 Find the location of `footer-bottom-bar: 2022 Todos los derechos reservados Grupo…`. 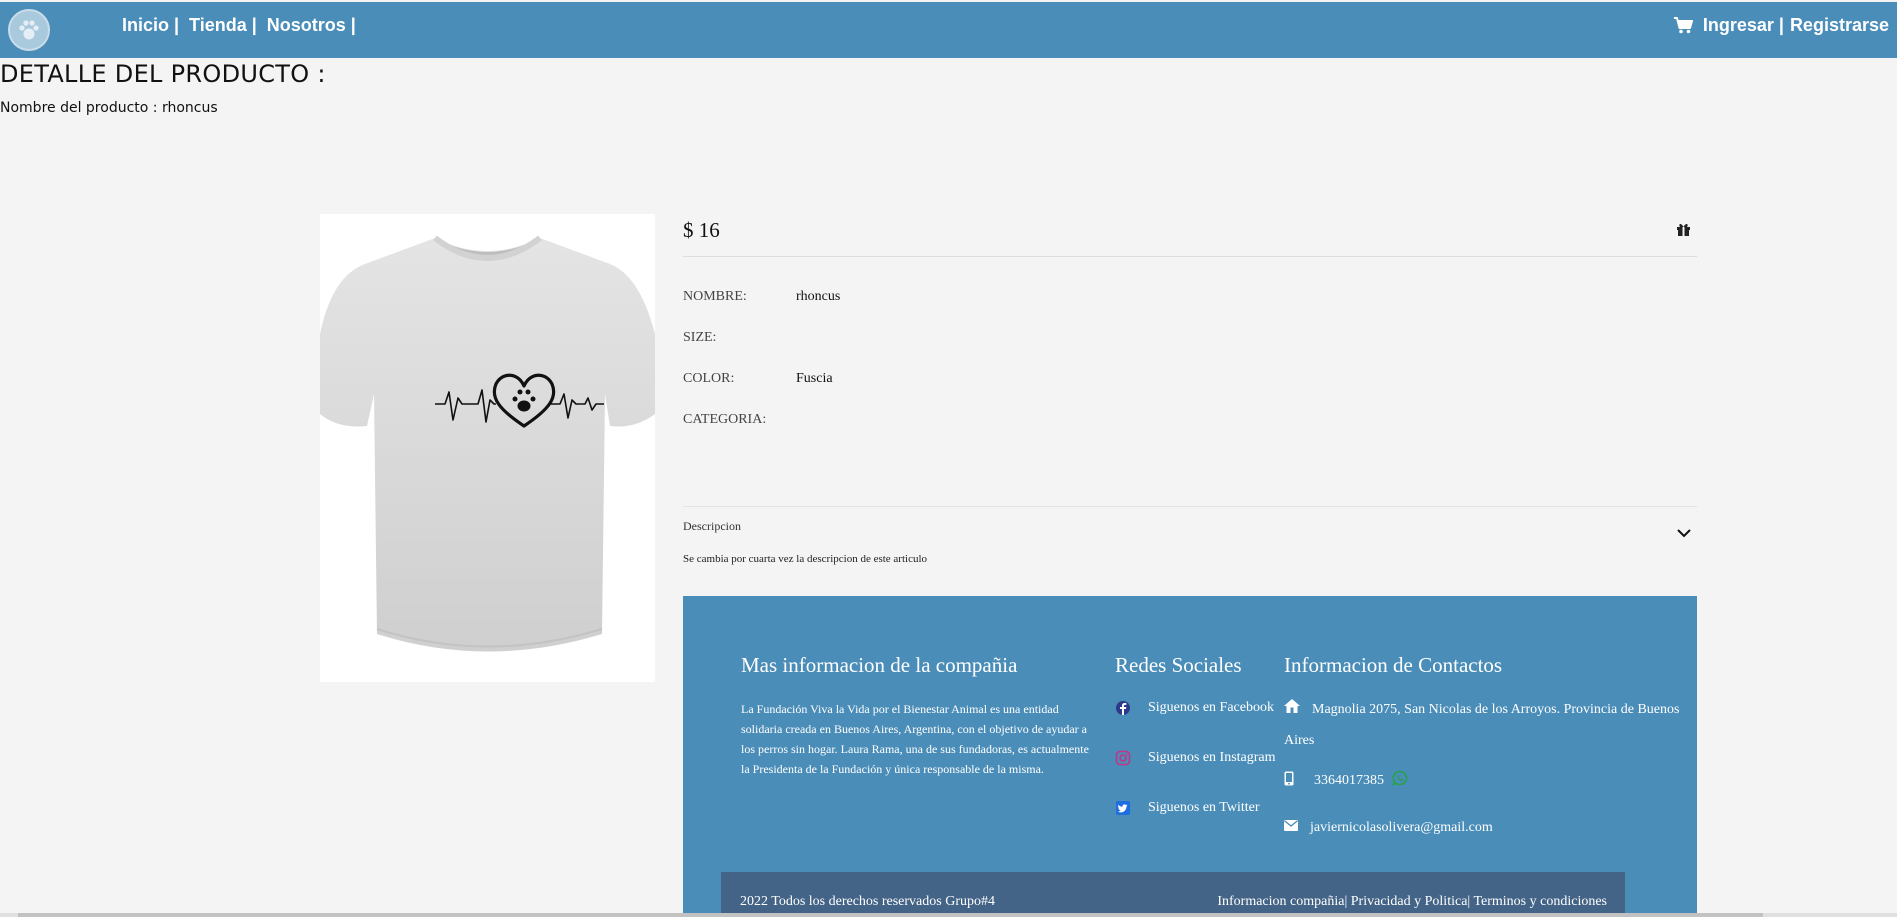

footer-bottom-bar: 2022 Todos los derechos reservados Grupo… is located at coordinates (1173, 894).